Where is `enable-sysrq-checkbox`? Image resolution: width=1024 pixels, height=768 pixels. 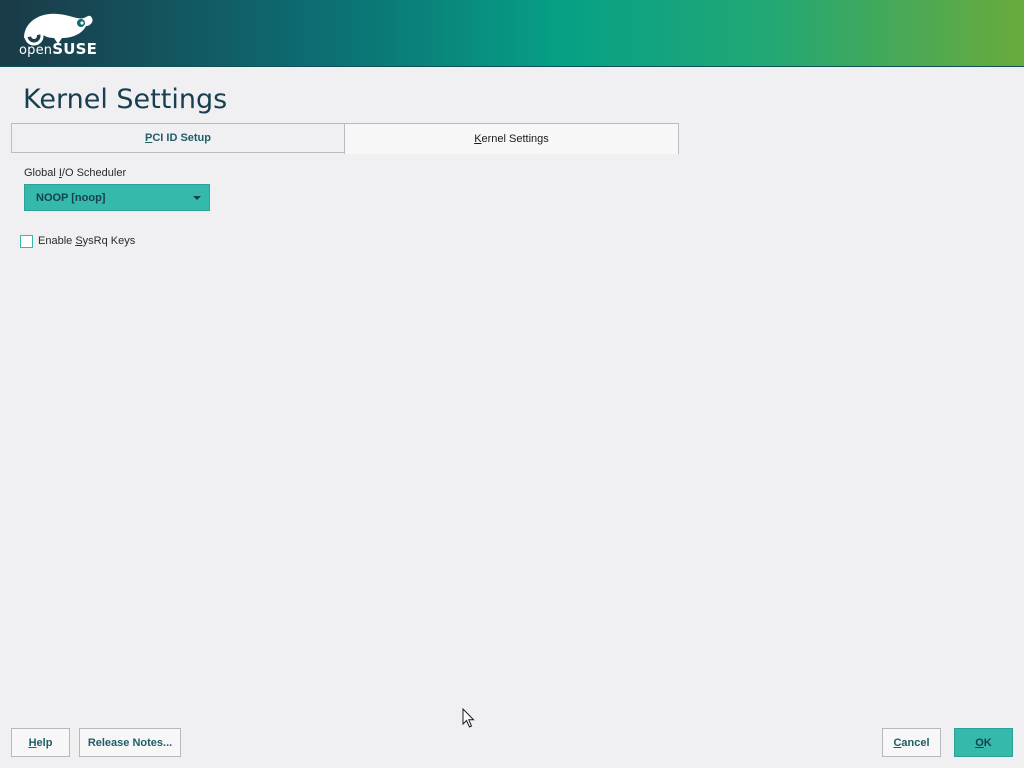
enable-sysrq-checkbox is located at coordinates (26, 241).